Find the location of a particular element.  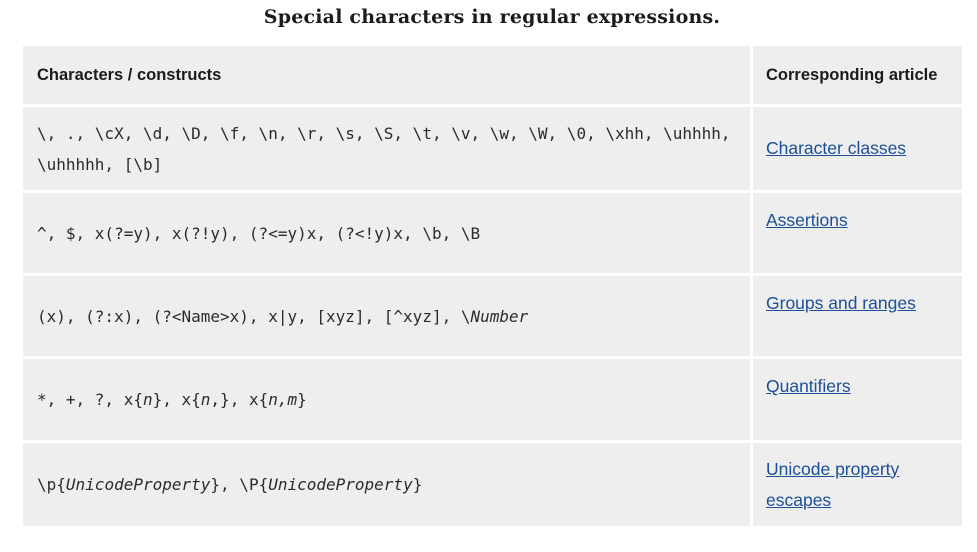

constructs-cell: *, +, ?, x{n}, x{n,}, x{n,m} is located at coordinates (388, 398).